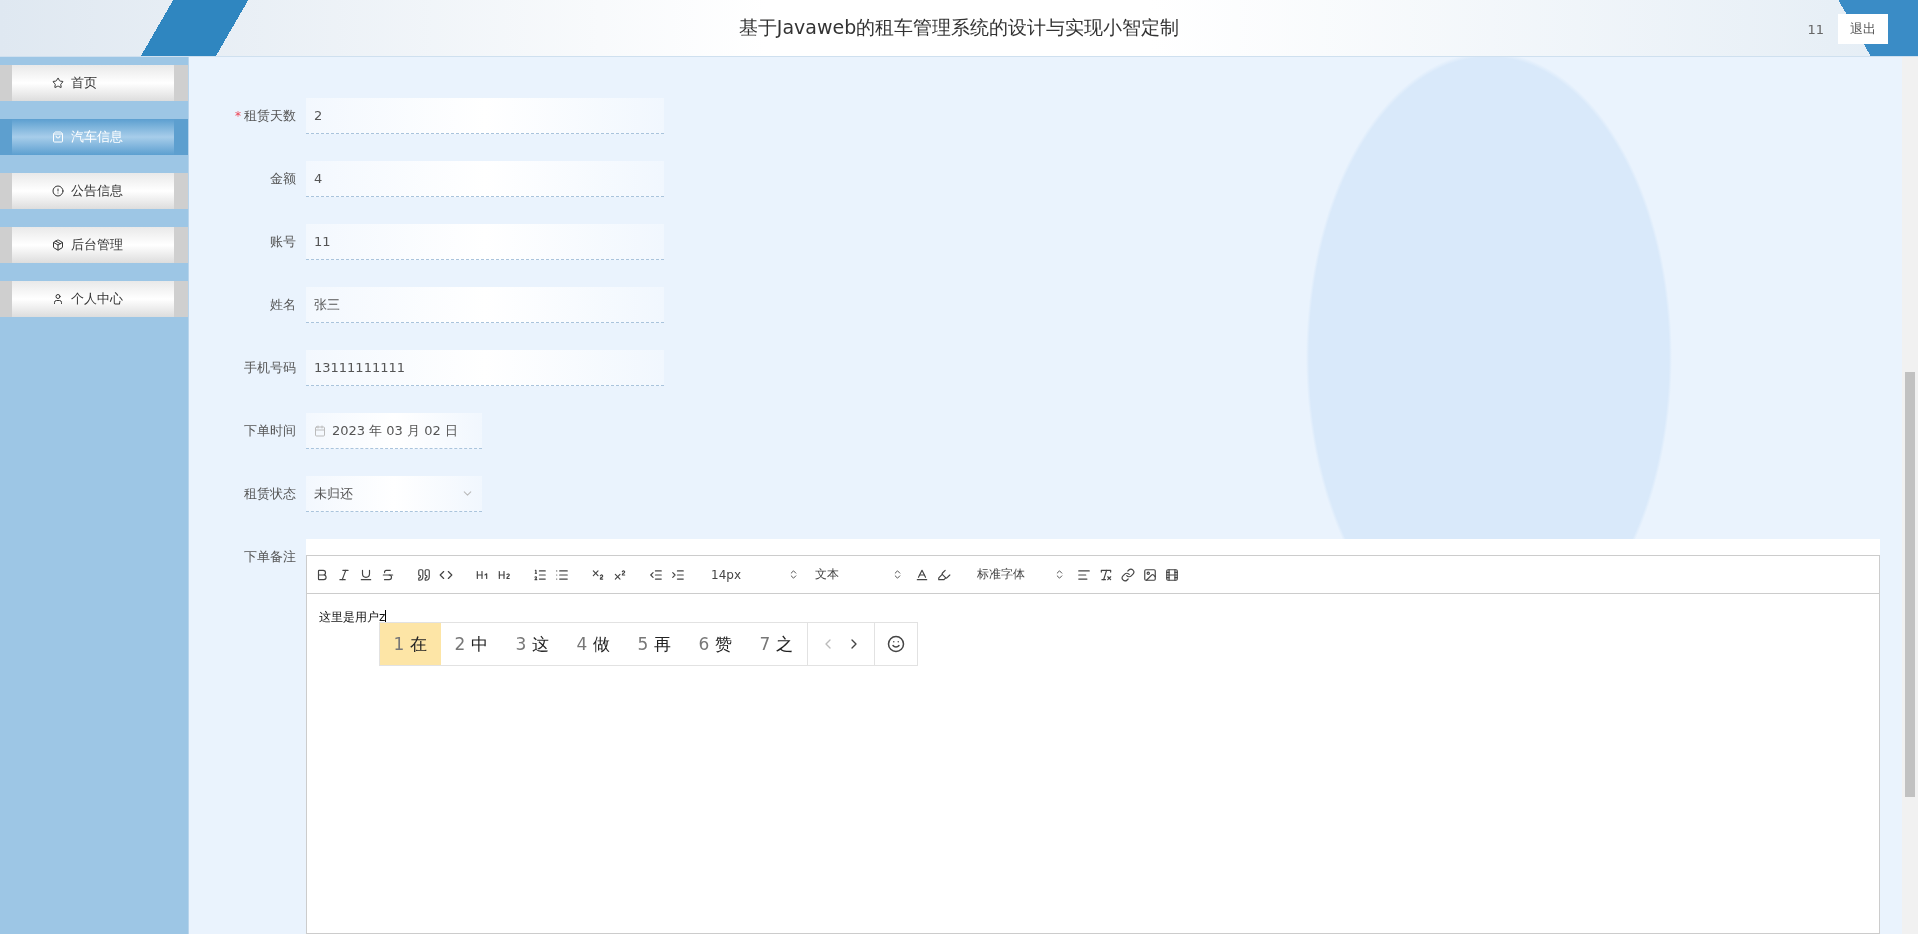  I want to click on sidebar-item: 后台管理, so click(94, 245).